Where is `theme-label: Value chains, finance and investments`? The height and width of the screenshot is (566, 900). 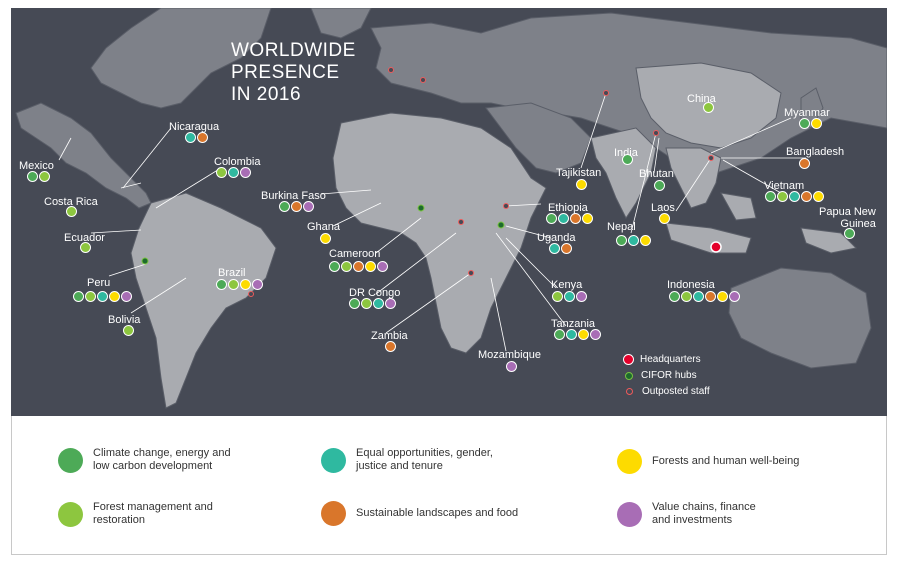
theme-label: Value chains, finance and investments is located at coordinates (704, 513).